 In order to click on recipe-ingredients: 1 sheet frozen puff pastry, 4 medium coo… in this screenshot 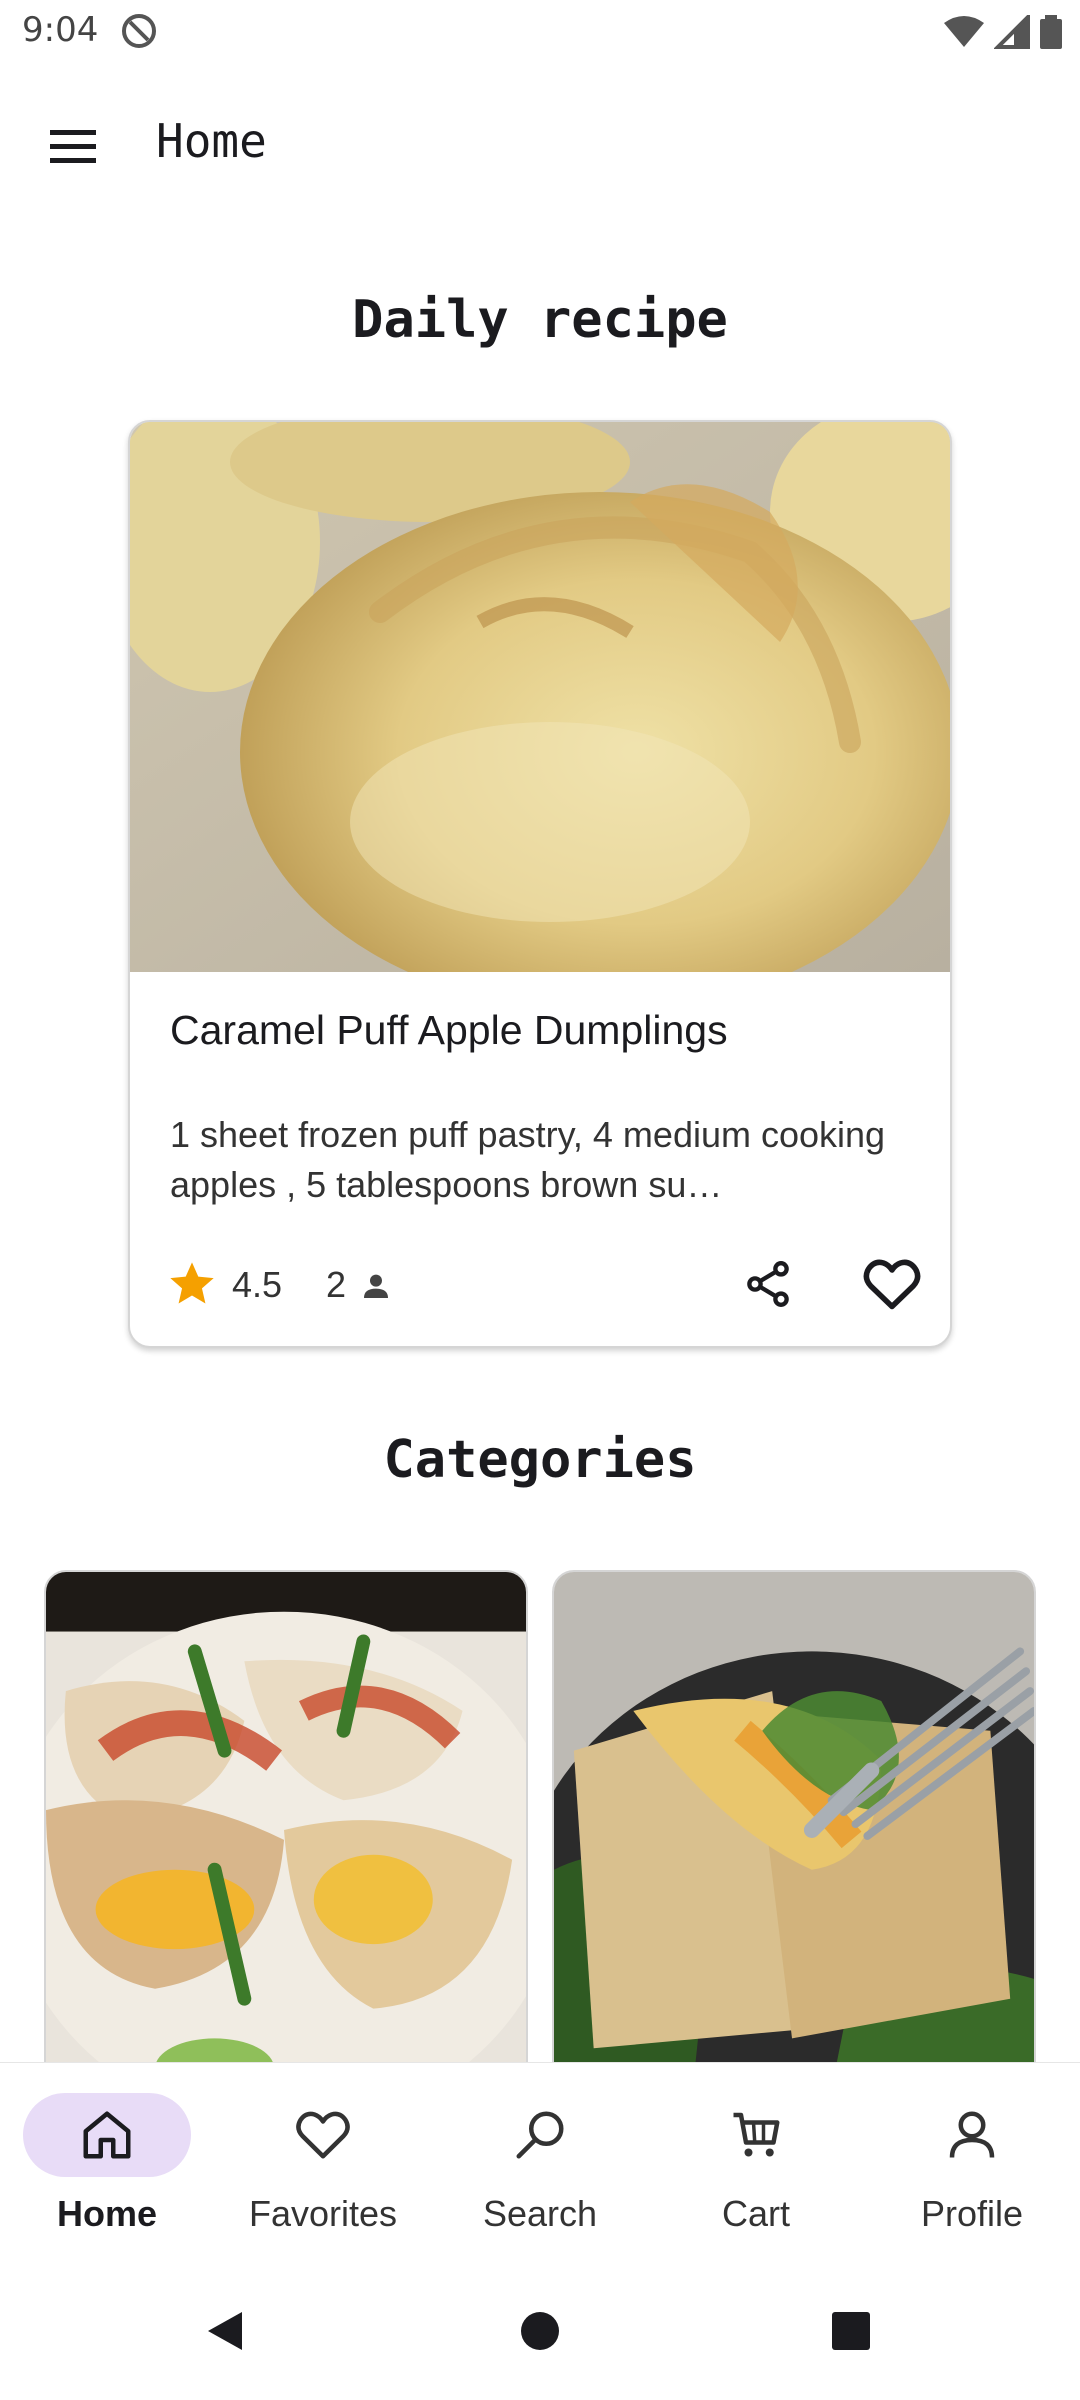, I will do `click(528, 1159)`.